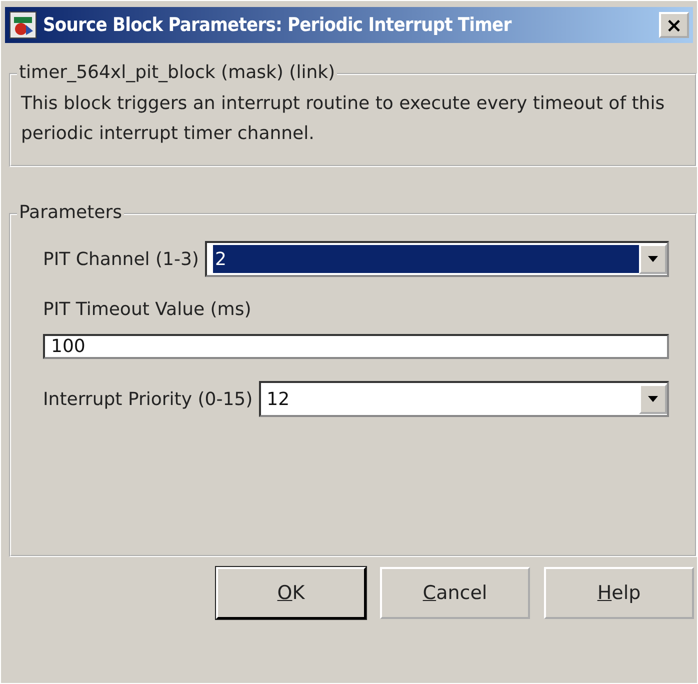  I want to click on dialog-button: Cancel, so click(455, 593).